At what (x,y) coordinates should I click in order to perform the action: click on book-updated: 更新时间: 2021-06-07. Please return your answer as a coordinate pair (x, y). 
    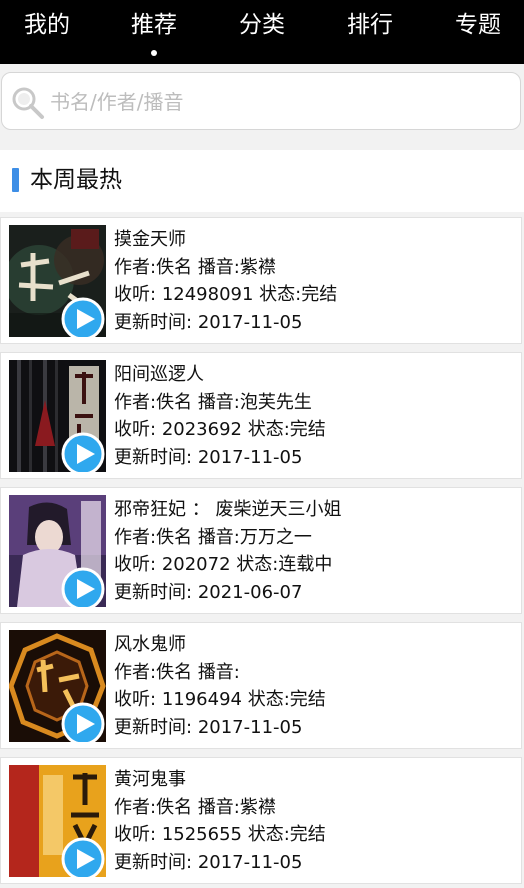
    Looking at the image, I should click on (227, 593).